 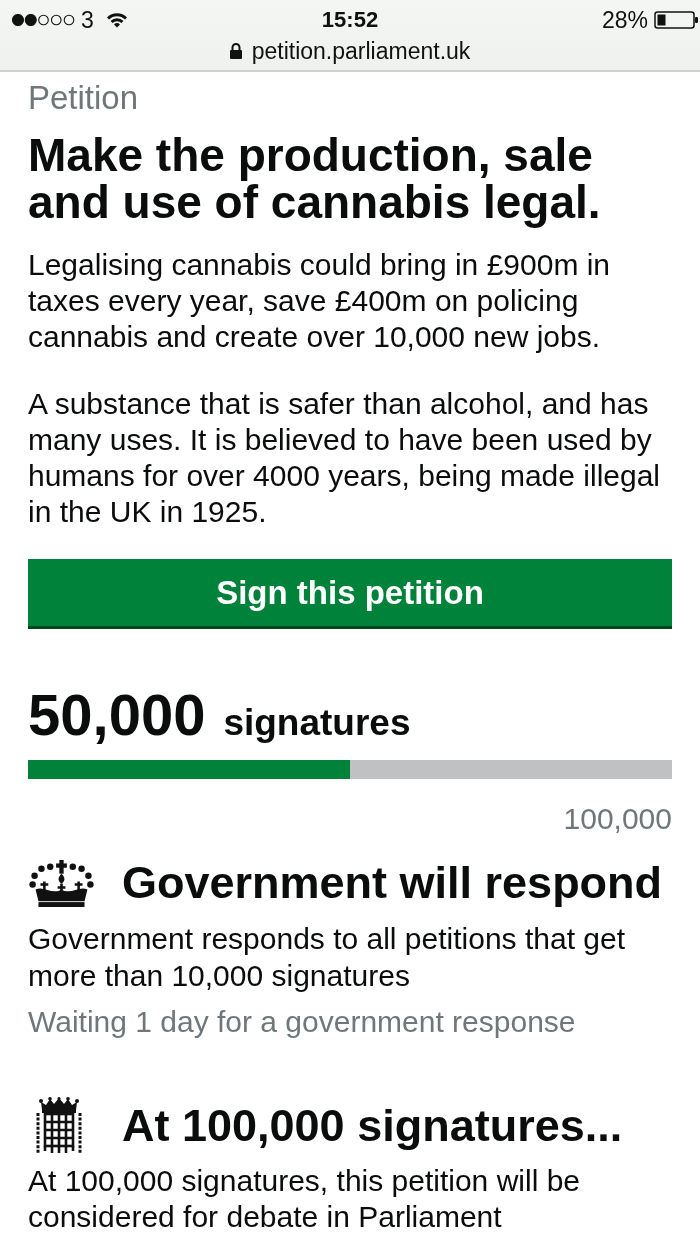 What do you see at coordinates (676, 20) in the screenshot?
I see `battery-icon` at bounding box center [676, 20].